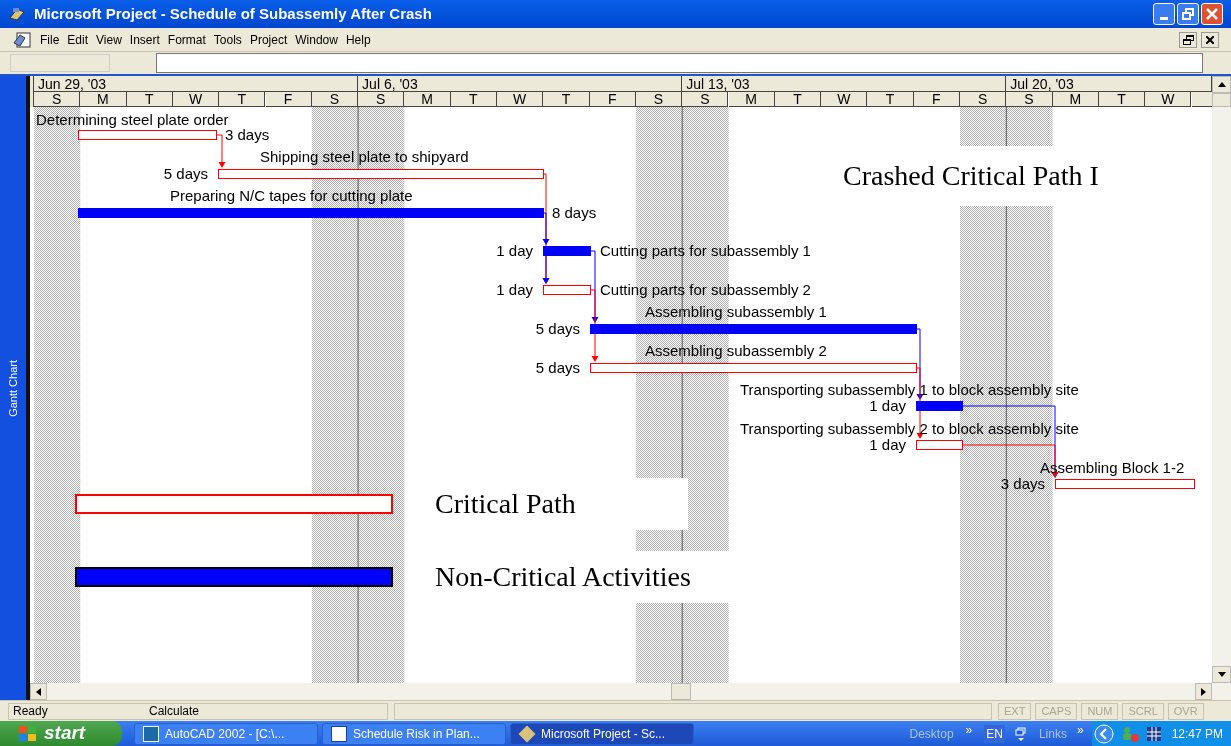 This screenshot has height=746, width=1231. What do you see at coordinates (520, 84) in the screenshot?
I see `week-header: Jul 6, '03` at bounding box center [520, 84].